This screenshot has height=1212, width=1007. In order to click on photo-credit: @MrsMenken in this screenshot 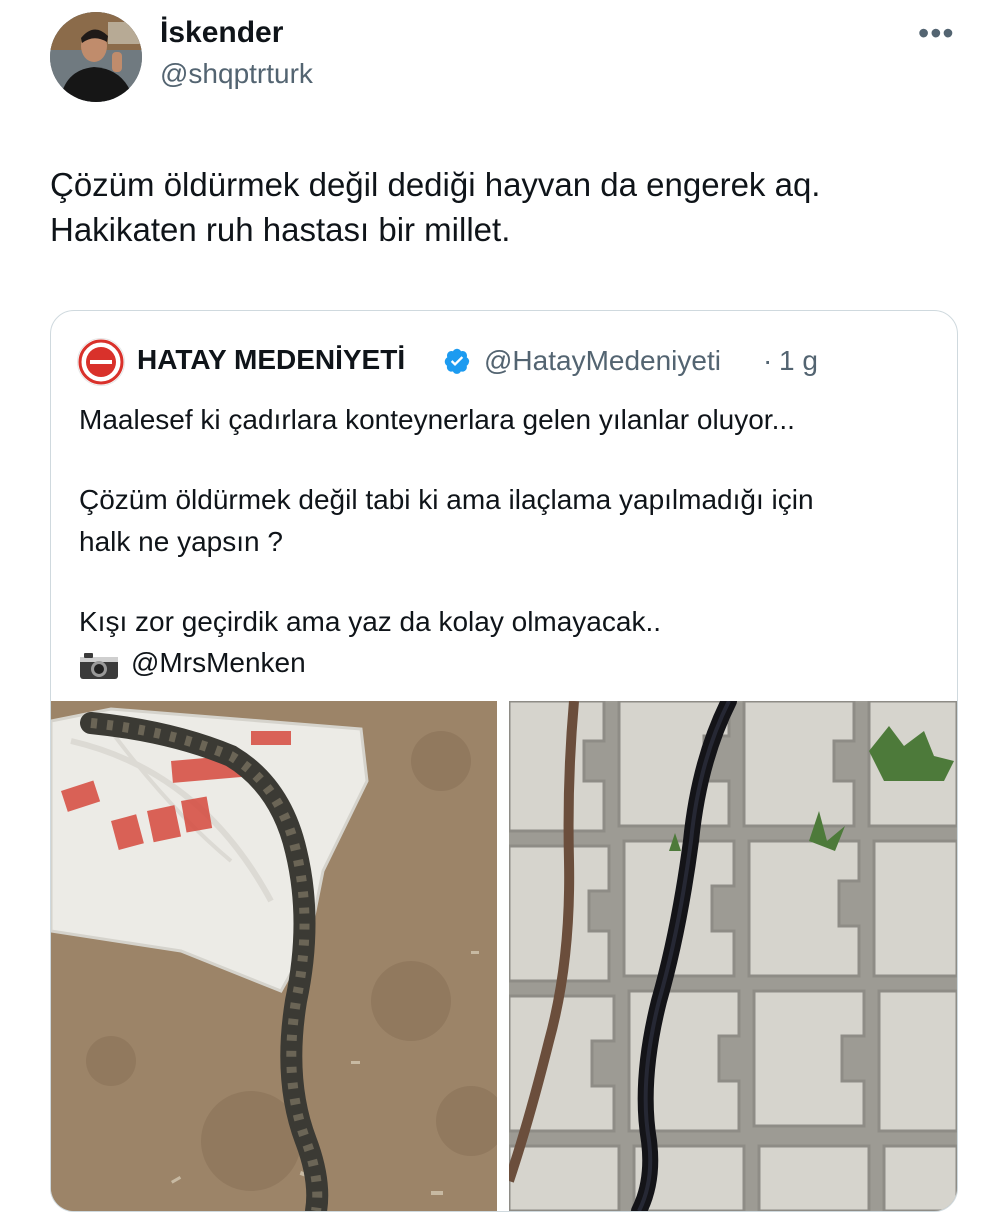, I will do `click(218, 663)`.